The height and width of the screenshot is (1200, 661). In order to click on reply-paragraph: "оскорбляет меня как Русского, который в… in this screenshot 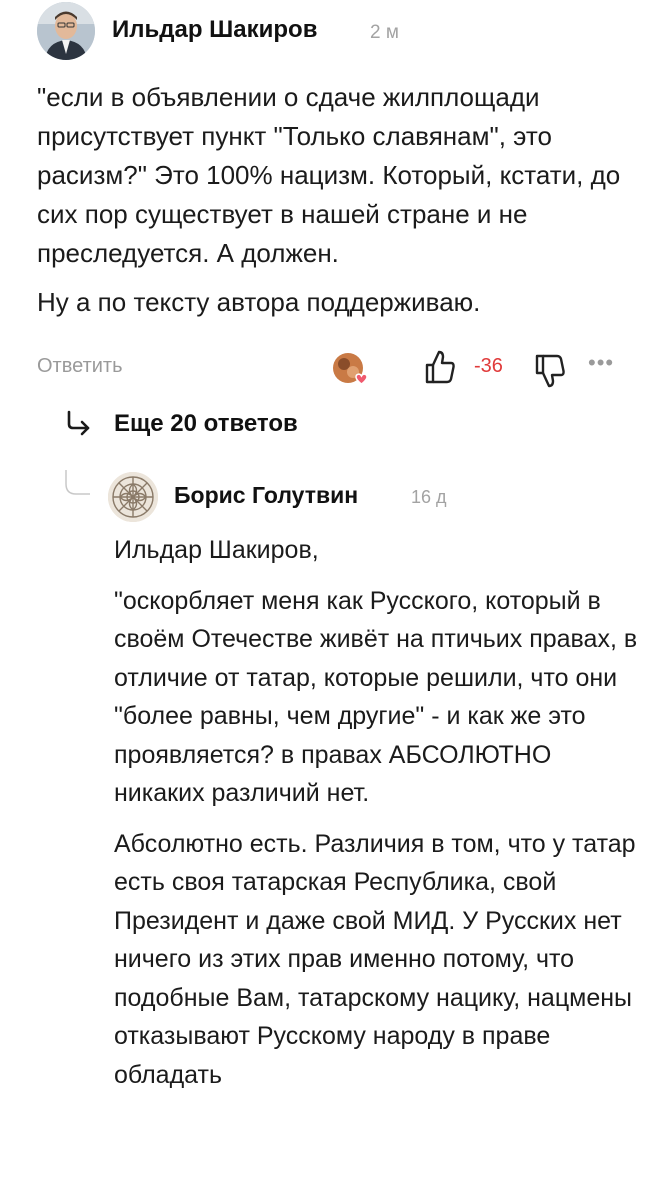, I will do `click(376, 697)`.